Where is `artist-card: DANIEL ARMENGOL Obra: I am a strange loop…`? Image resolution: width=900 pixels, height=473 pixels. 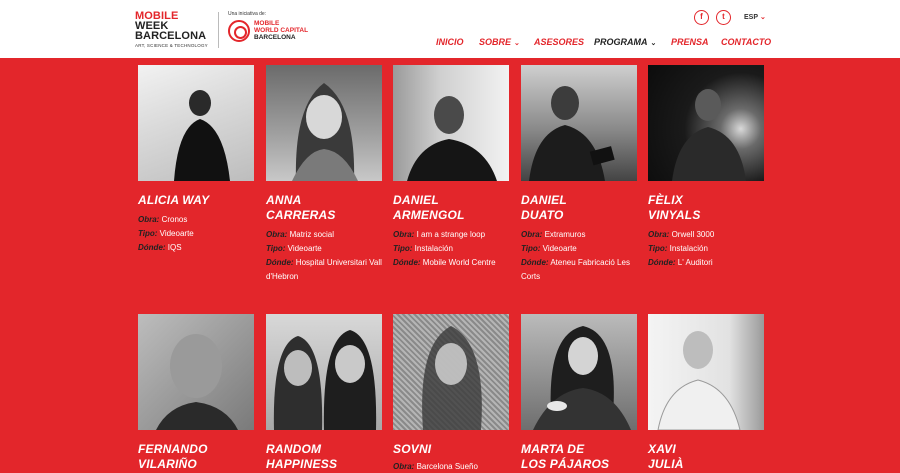 artist-card: DANIEL ARMENGOL Obra: I am a strange loop… is located at coordinates (451, 166).